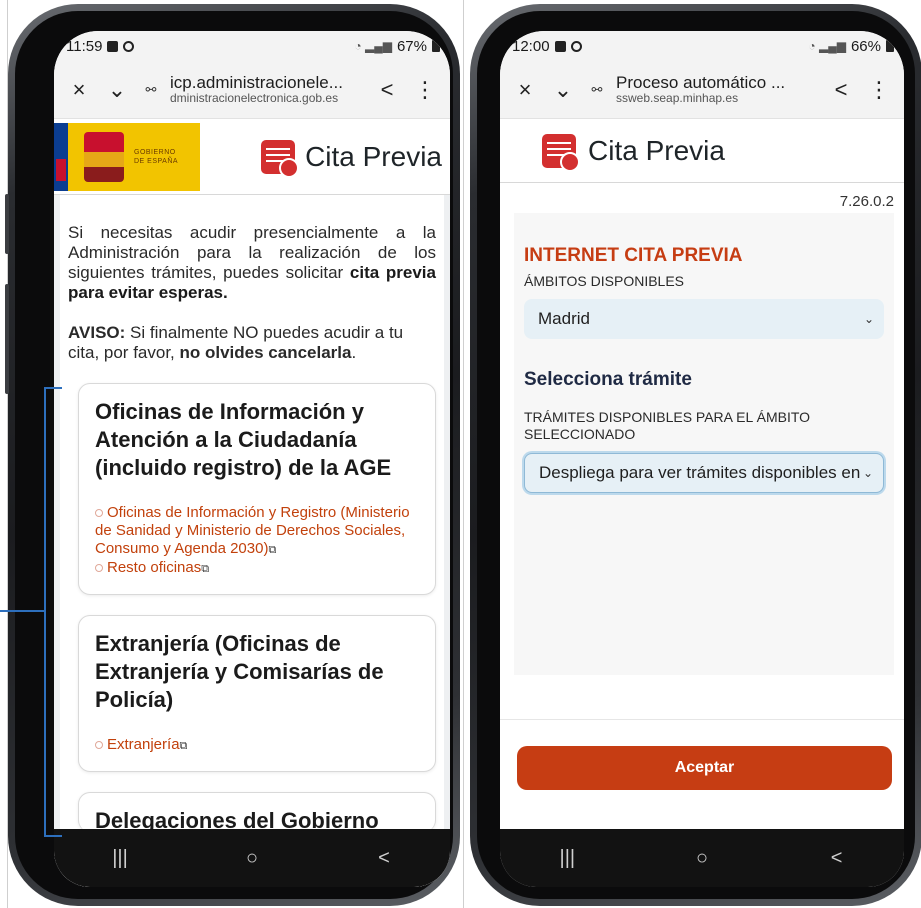 The height and width of the screenshot is (908, 921). Describe the element at coordinates (704, 768) in the screenshot. I see `accept-button: Aceptar` at that location.